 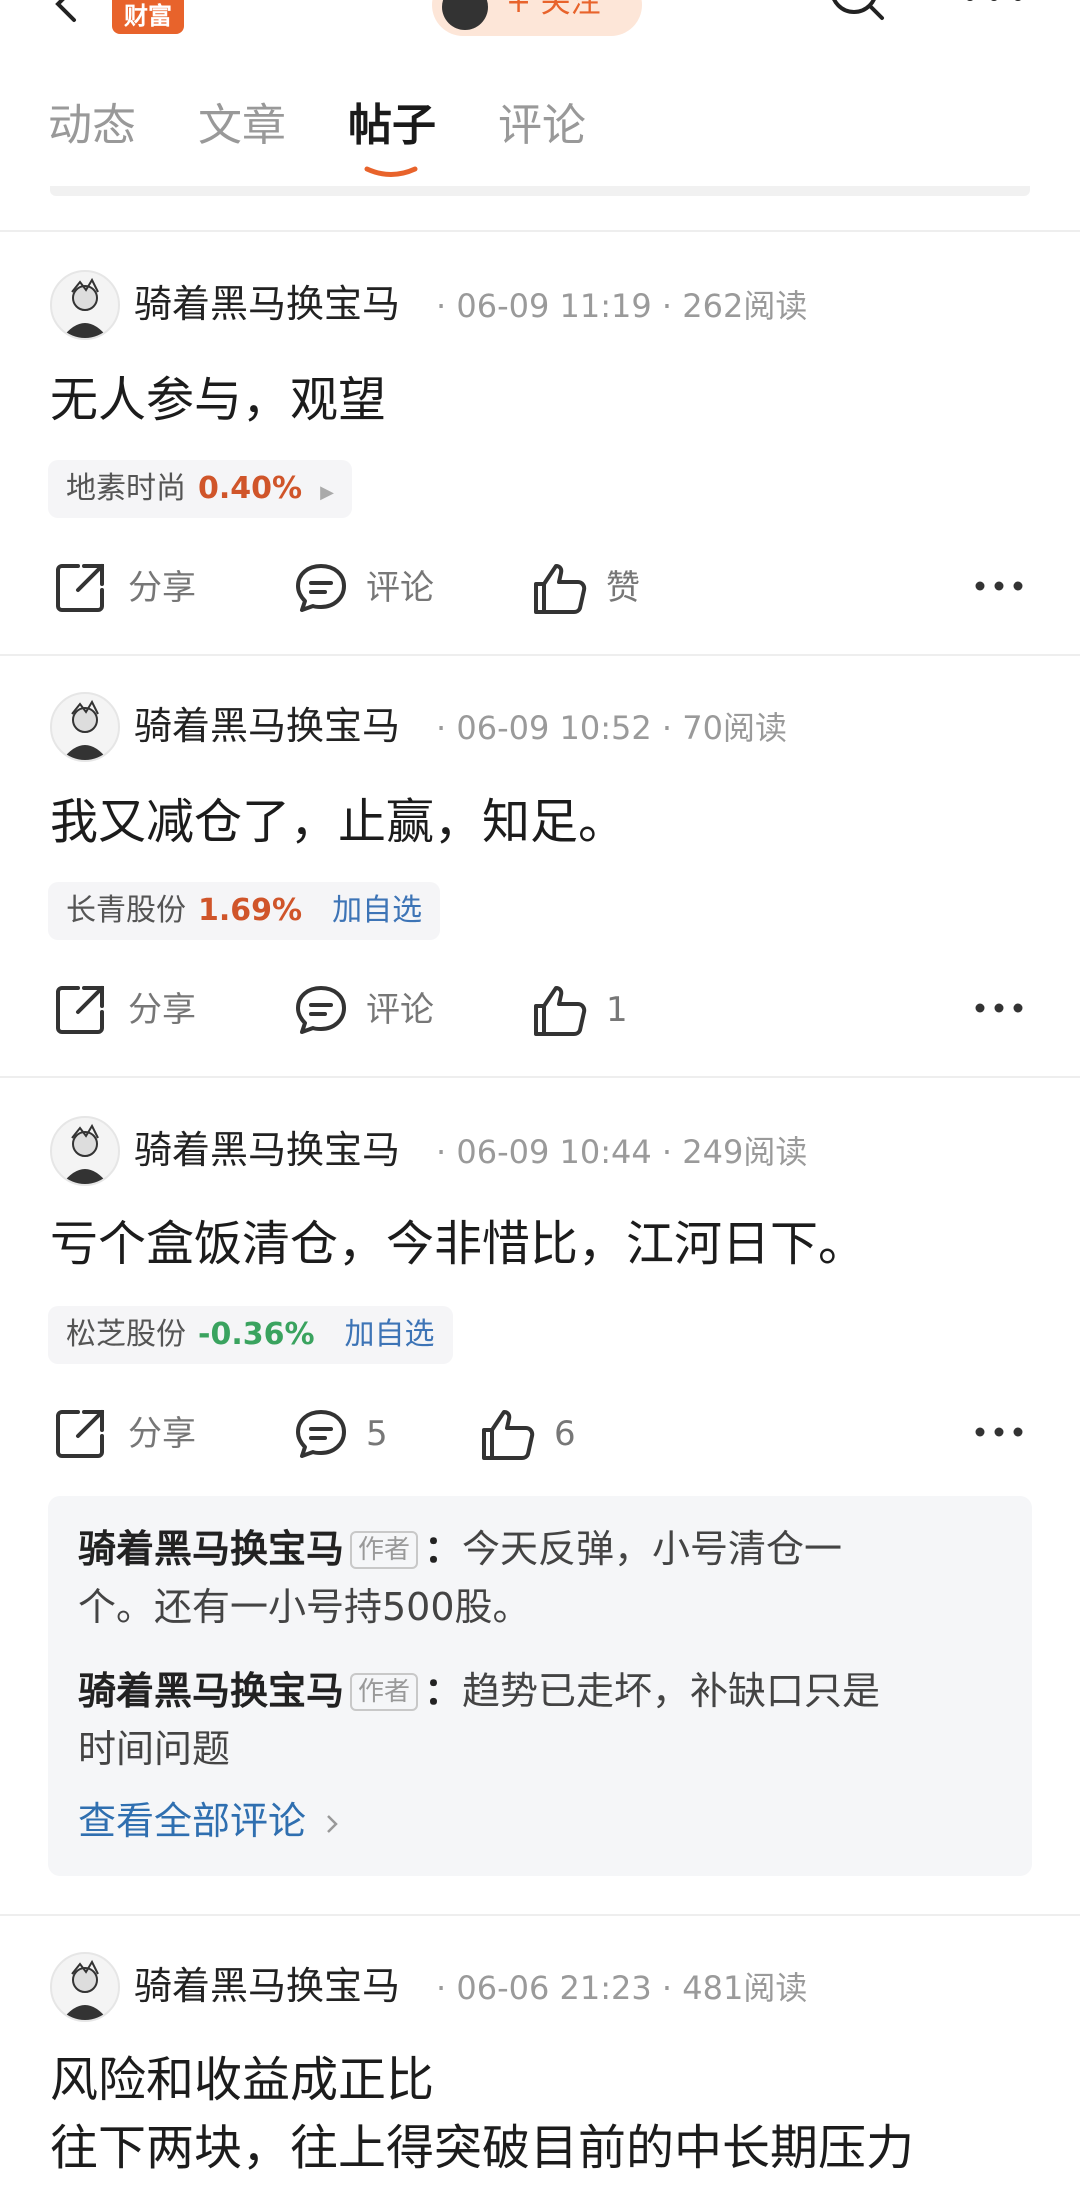 I want to click on like-label: 赞, so click(x=623, y=588).